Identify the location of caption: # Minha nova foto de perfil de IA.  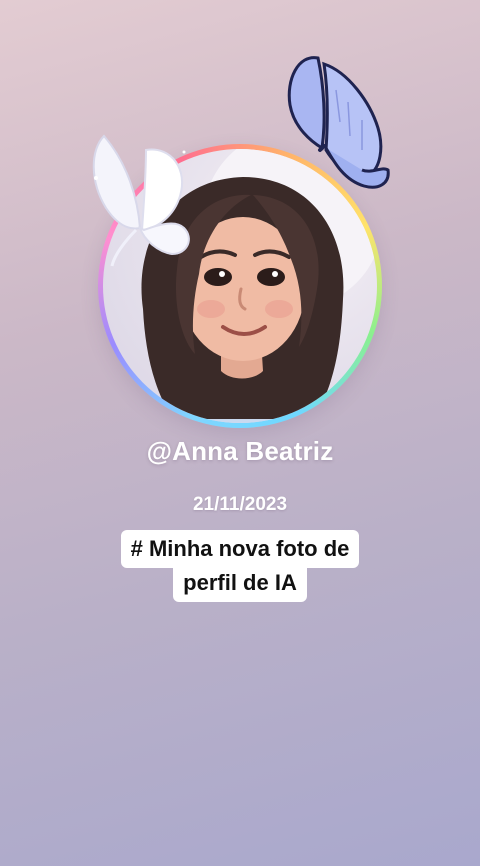
(240, 566).